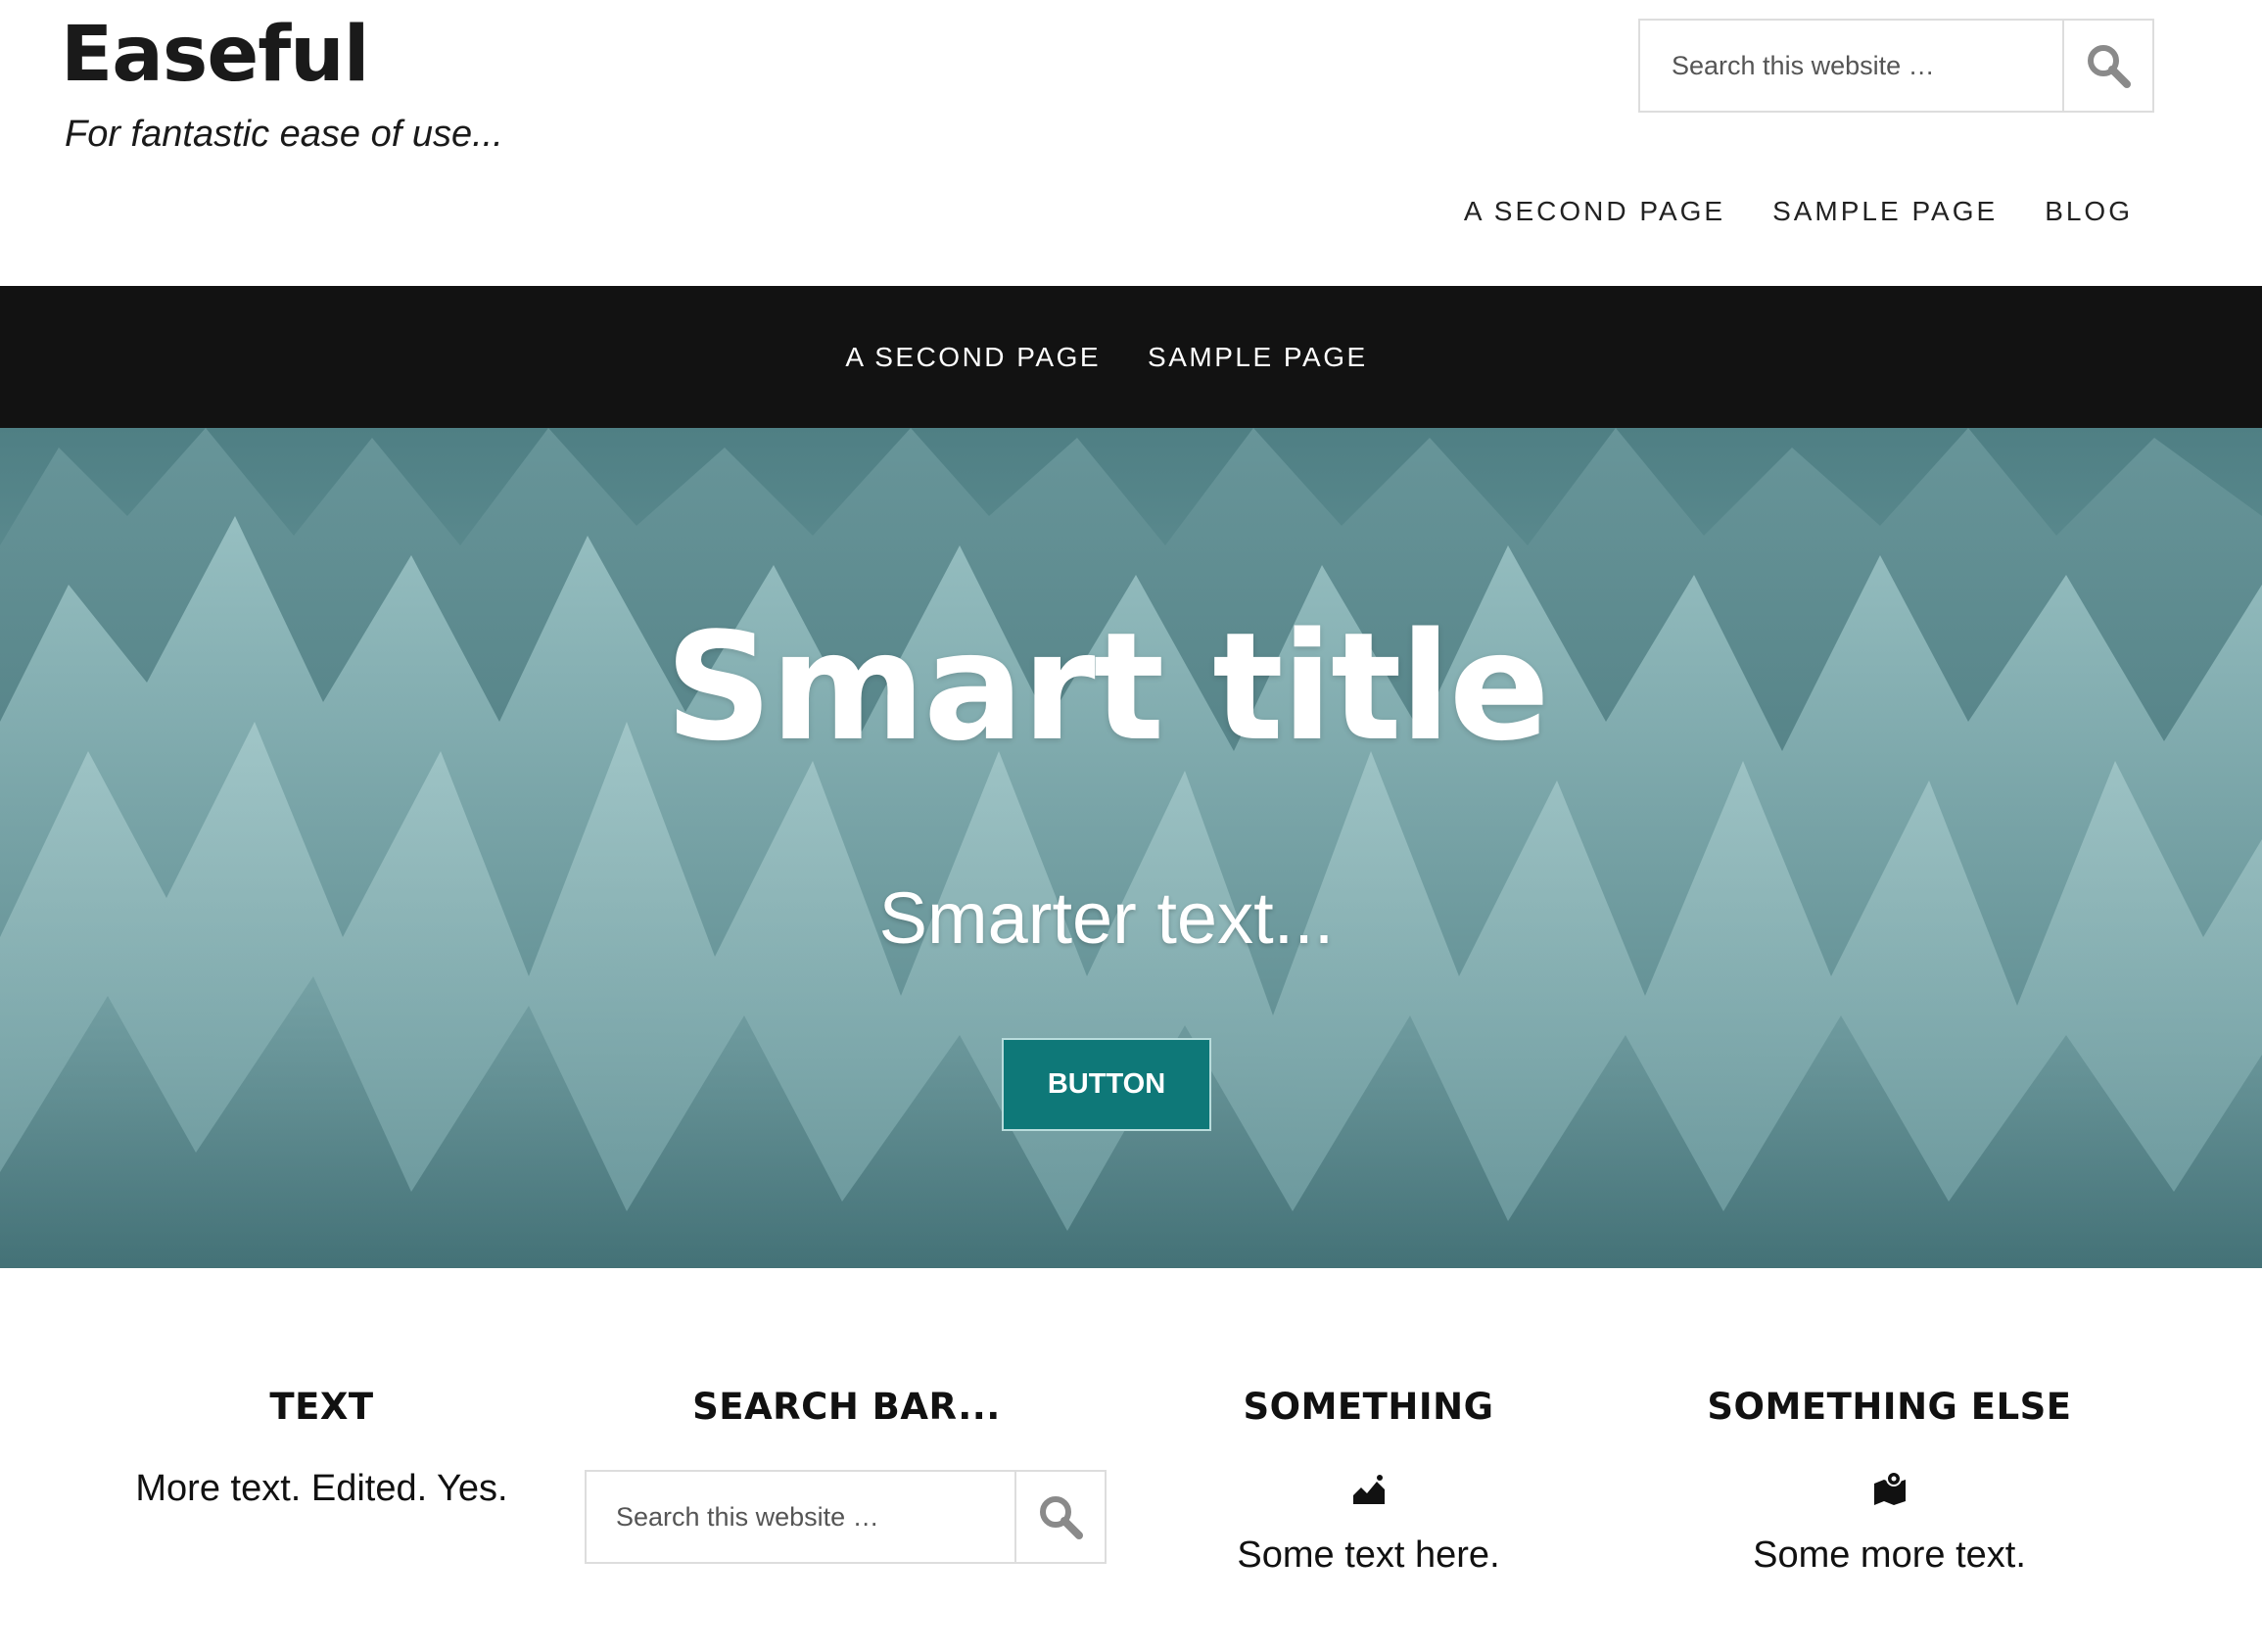 The height and width of the screenshot is (1652, 2262). What do you see at coordinates (321, 1407) in the screenshot?
I see `widget-title: TEXT` at bounding box center [321, 1407].